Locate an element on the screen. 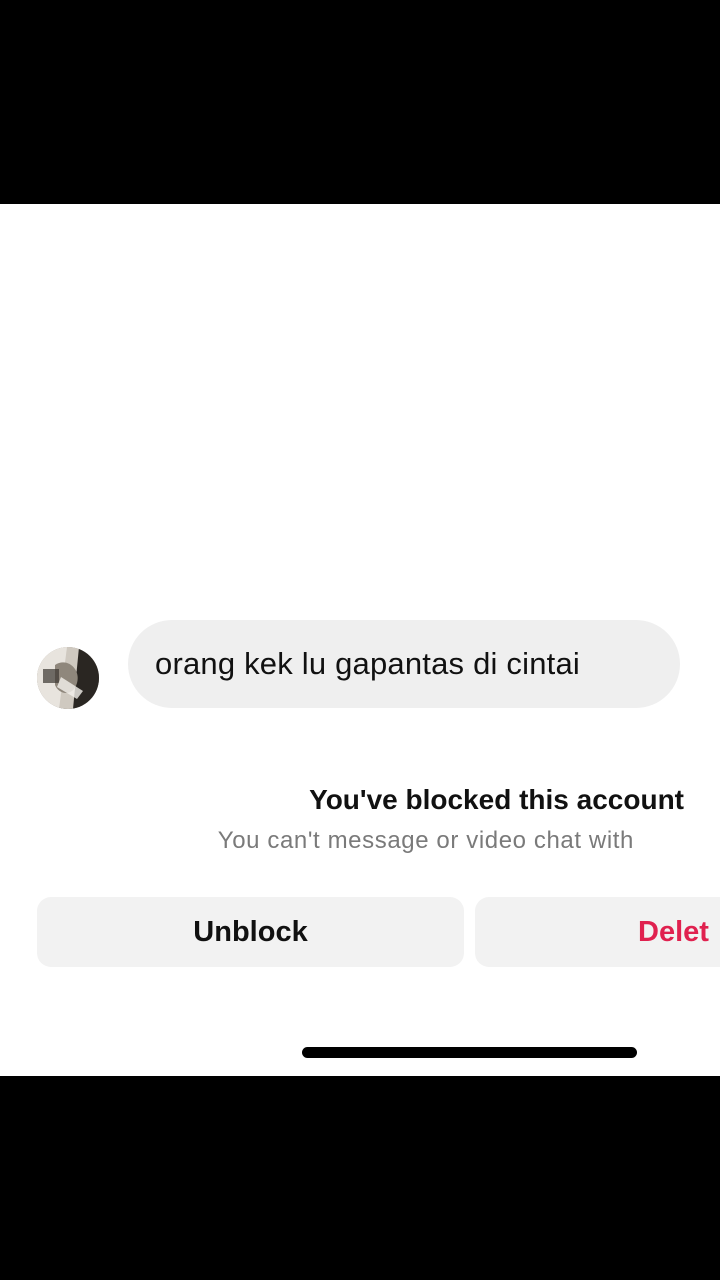  avatar is located at coordinates (68, 678).